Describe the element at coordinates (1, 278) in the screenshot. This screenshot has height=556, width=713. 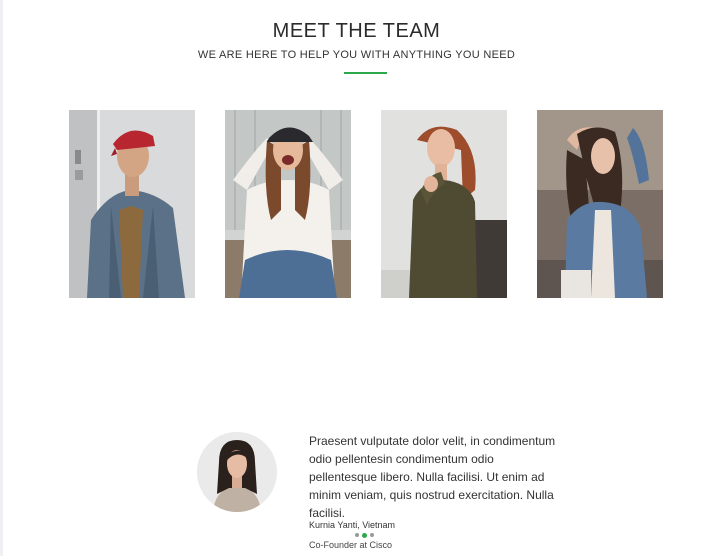
I see `page-left-border` at that location.